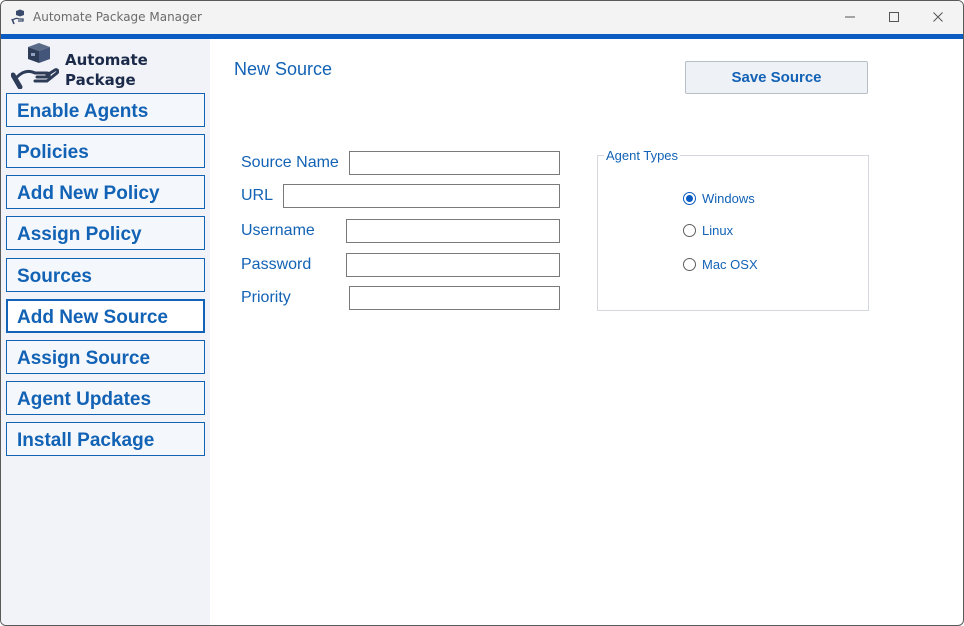 The width and height of the screenshot is (964, 626). What do you see at coordinates (453, 231) in the screenshot?
I see `username-input` at bounding box center [453, 231].